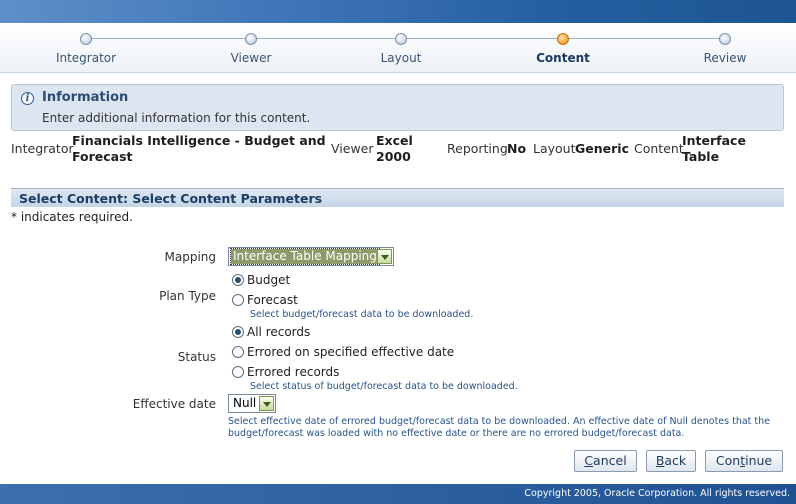 The height and width of the screenshot is (504, 796). I want to click on information-title: Information, so click(85, 97).